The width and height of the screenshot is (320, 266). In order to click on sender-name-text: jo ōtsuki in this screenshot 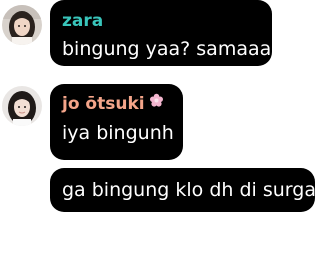, I will do `click(103, 104)`.